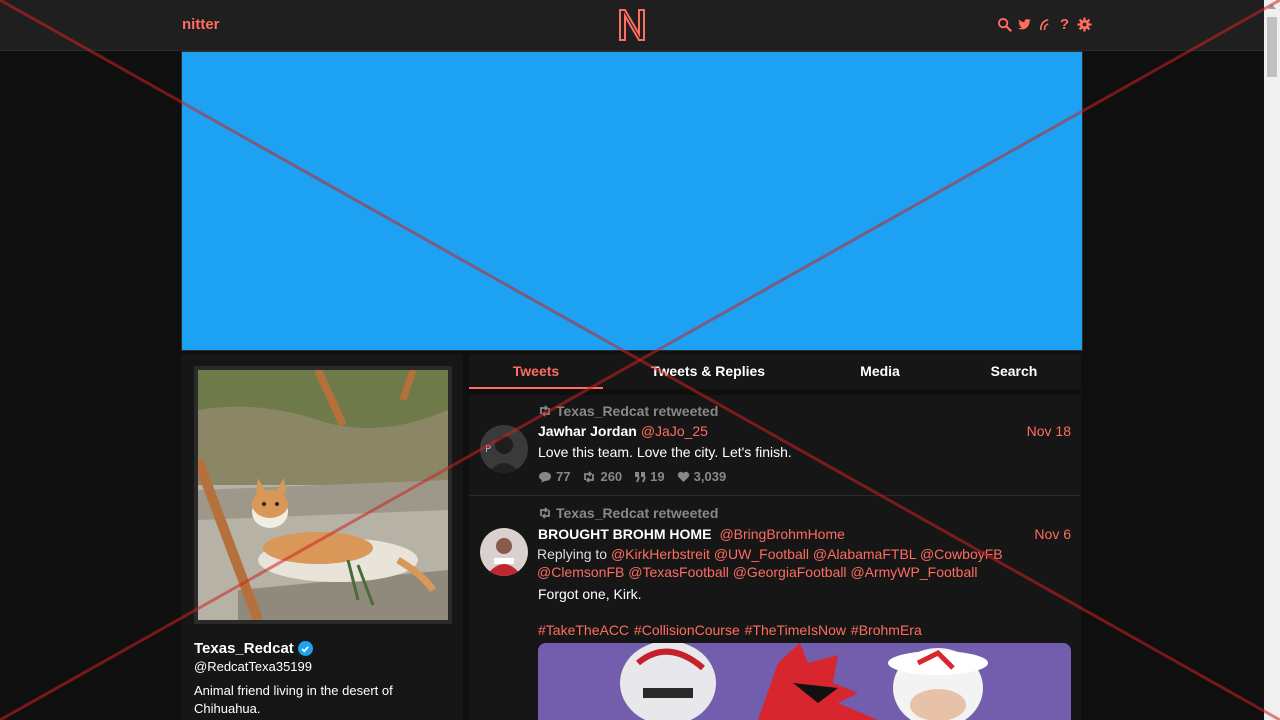 This screenshot has height=720, width=1280. I want to click on settings-icon, so click(1084, 24).